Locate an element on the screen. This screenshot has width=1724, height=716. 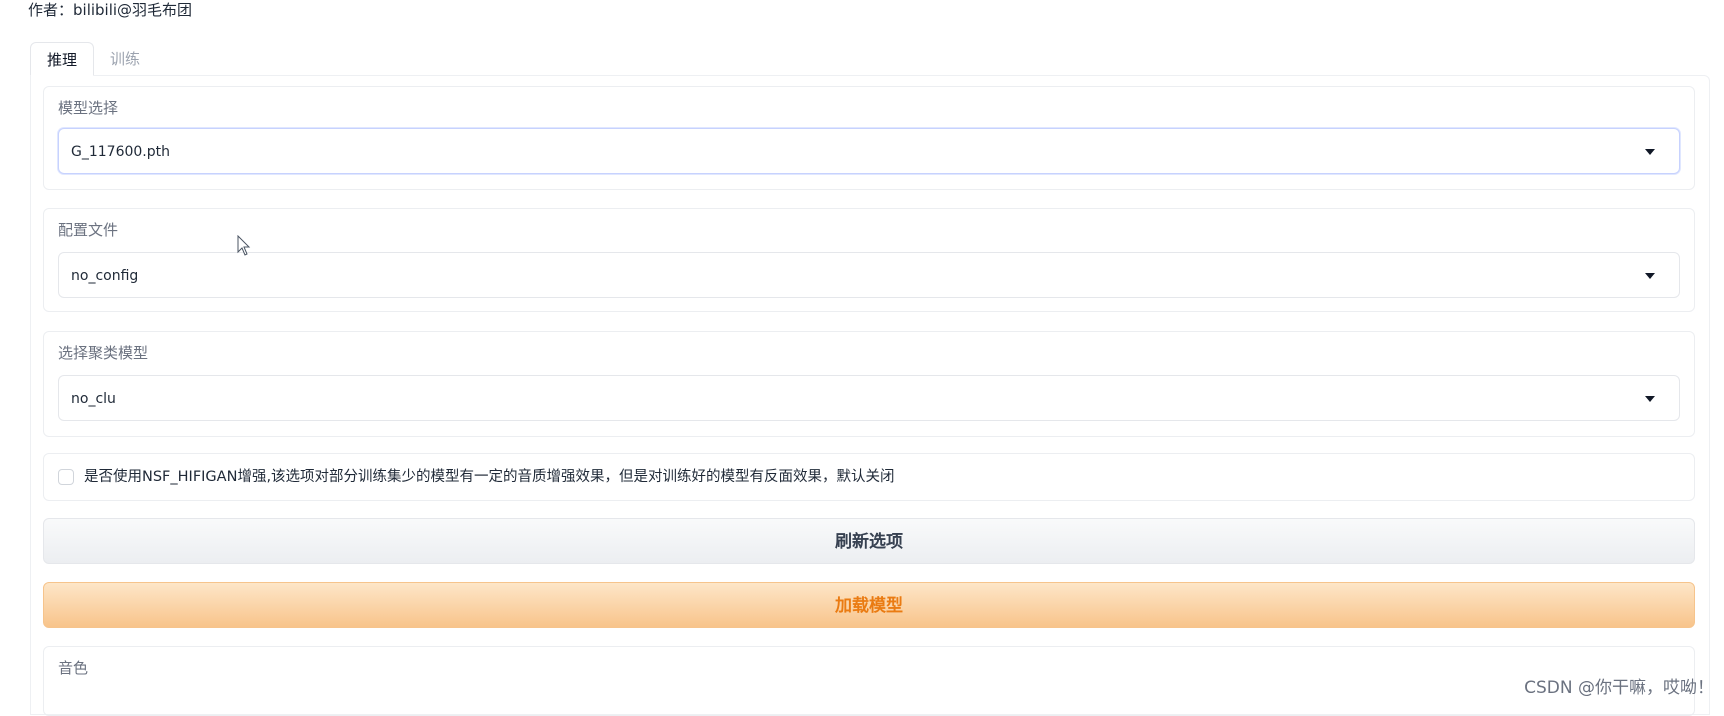
timbre-label: 音色 is located at coordinates (73, 668).